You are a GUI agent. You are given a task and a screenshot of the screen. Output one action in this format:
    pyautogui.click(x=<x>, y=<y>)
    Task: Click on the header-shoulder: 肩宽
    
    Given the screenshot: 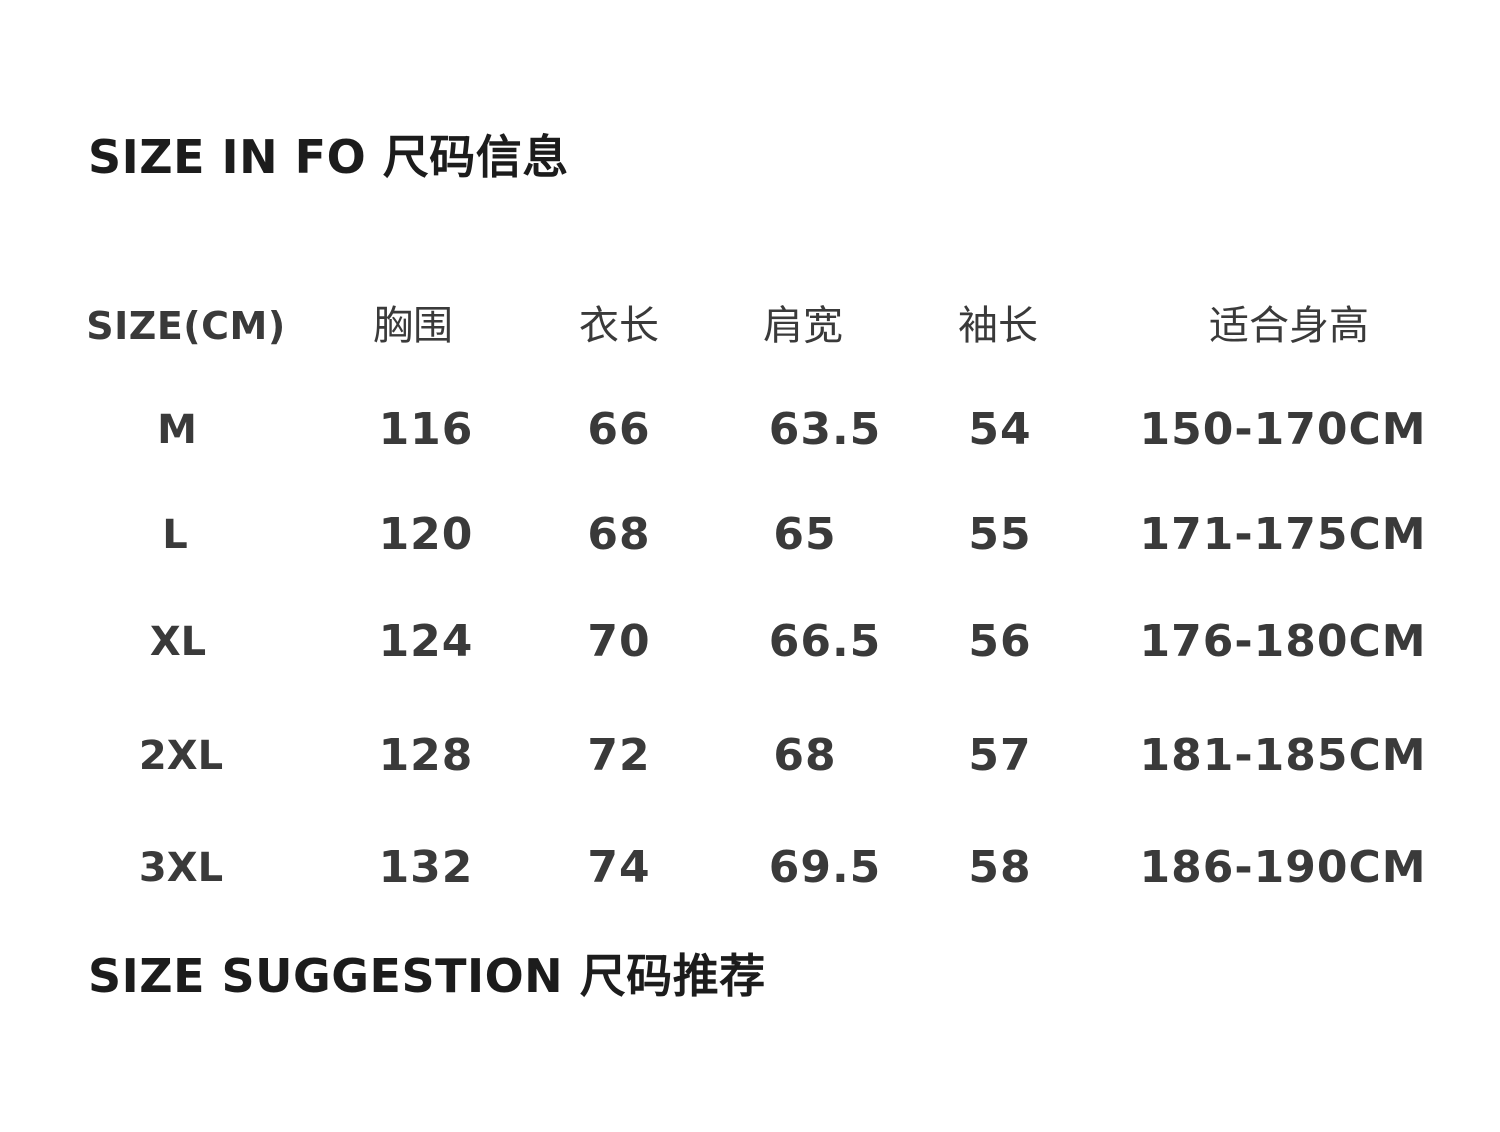 What is the action you would take?
    pyautogui.click(x=803, y=326)
    